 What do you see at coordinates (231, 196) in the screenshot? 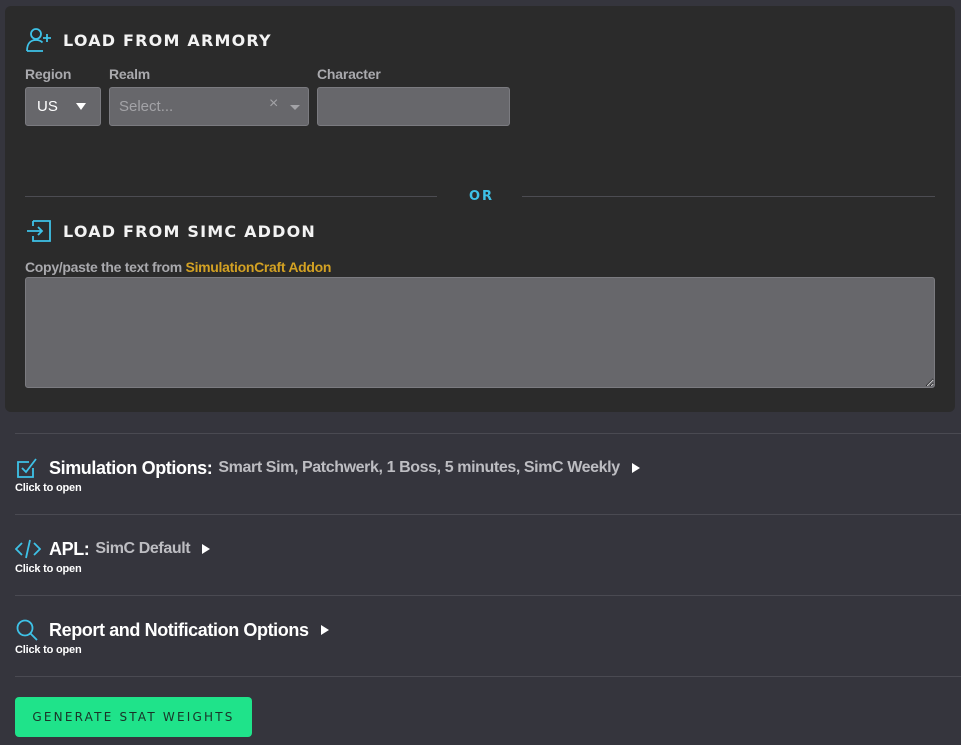
I see `divider-line-left` at bounding box center [231, 196].